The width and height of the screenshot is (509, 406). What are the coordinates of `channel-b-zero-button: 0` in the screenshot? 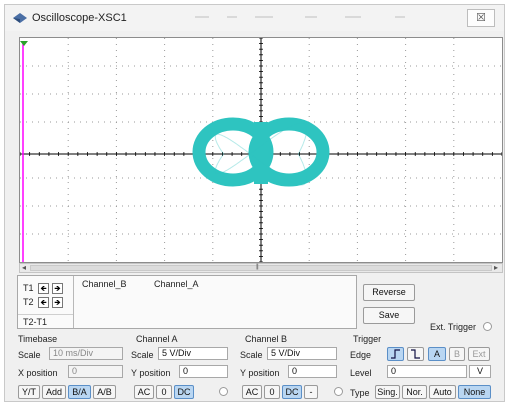 It's located at (272, 392).